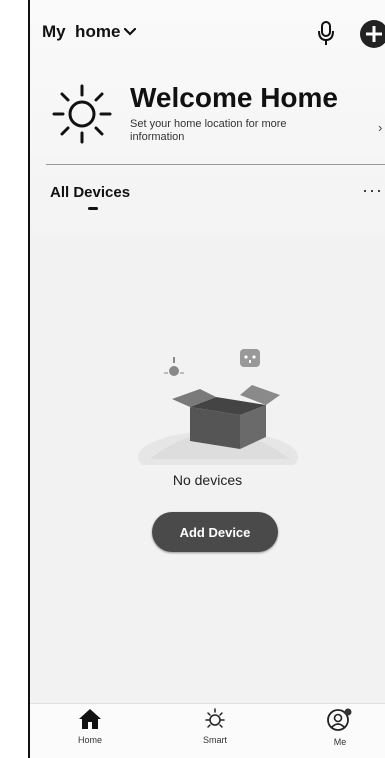  What do you see at coordinates (207, 480) in the screenshot?
I see `empty-state-text: No devices` at bounding box center [207, 480].